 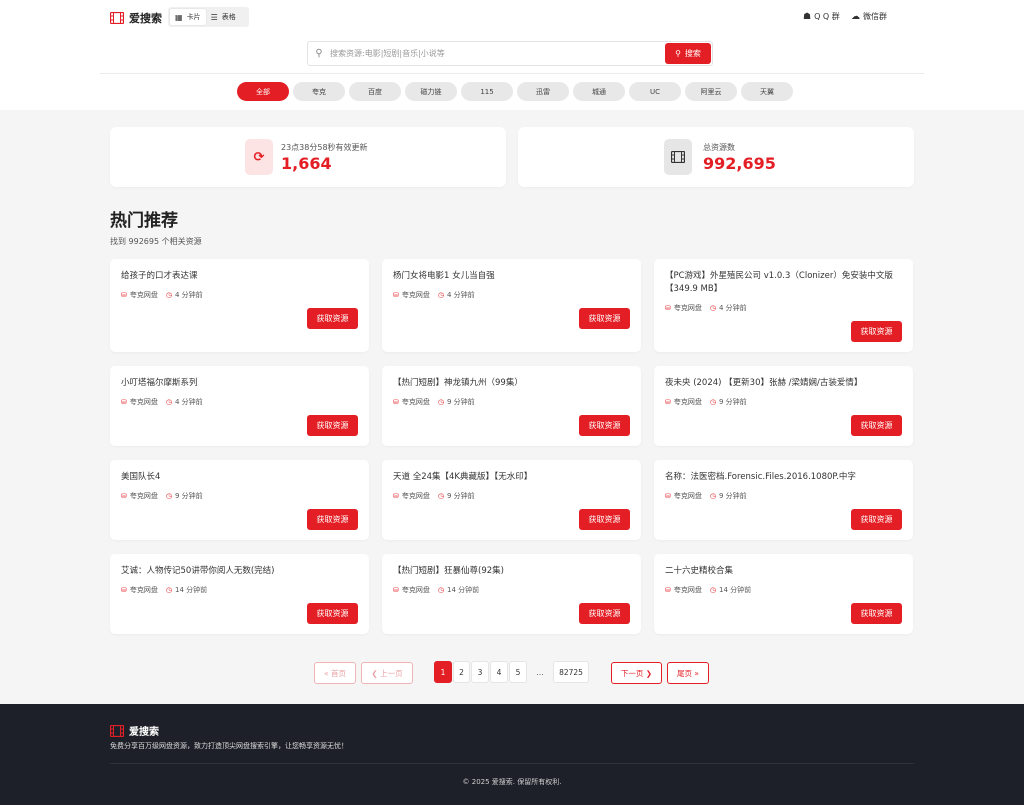 What do you see at coordinates (692, 53) in the screenshot?
I see `search-button-label: 搜索` at bounding box center [692, 53].